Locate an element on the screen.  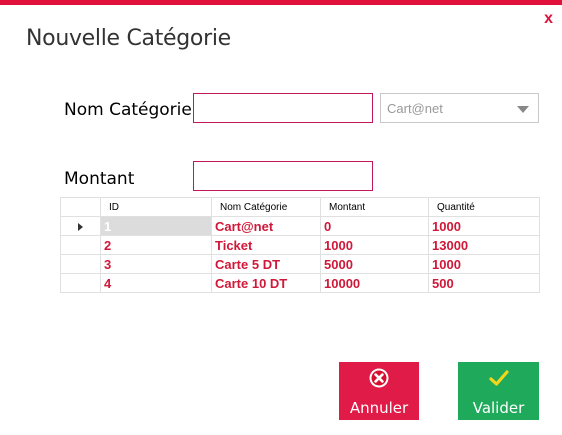
table-row: 1 Cart@net 0 1000 is located at coordinates (300, 226).